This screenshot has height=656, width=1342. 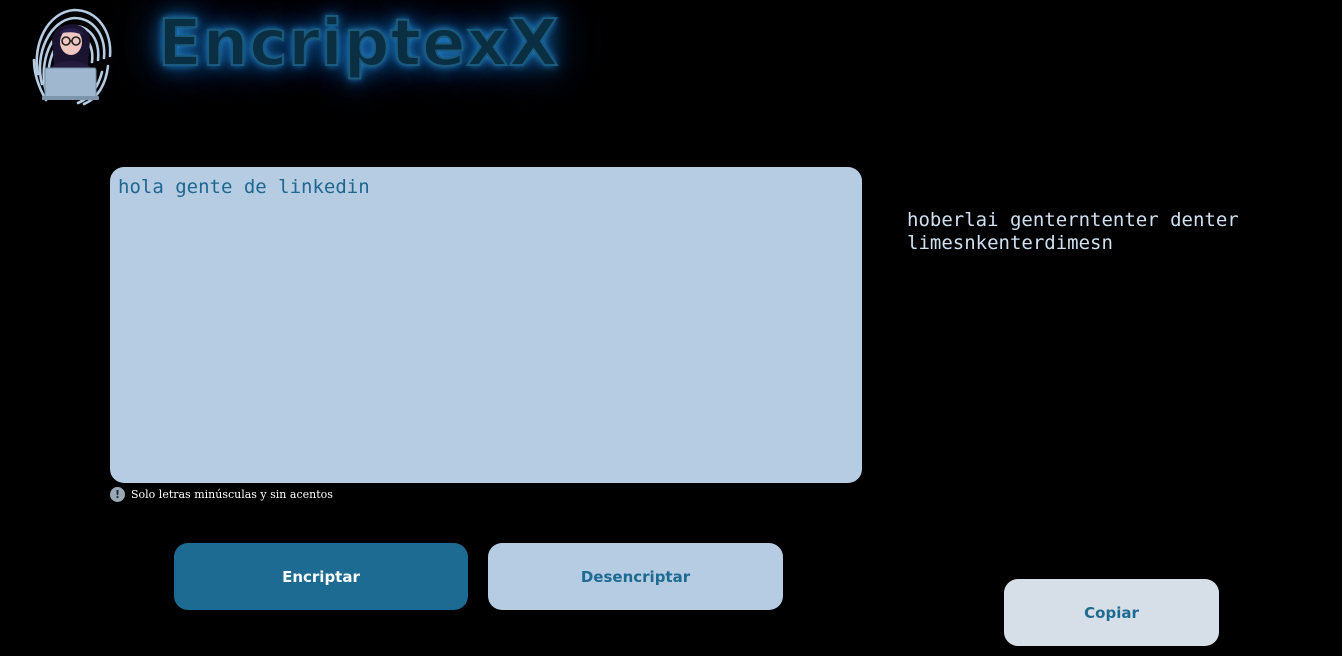 What do you see at coordinates (635, 576) in the screenshot?
I see `decrypt-button: Desencriptar` at bounding box center [635, 576].